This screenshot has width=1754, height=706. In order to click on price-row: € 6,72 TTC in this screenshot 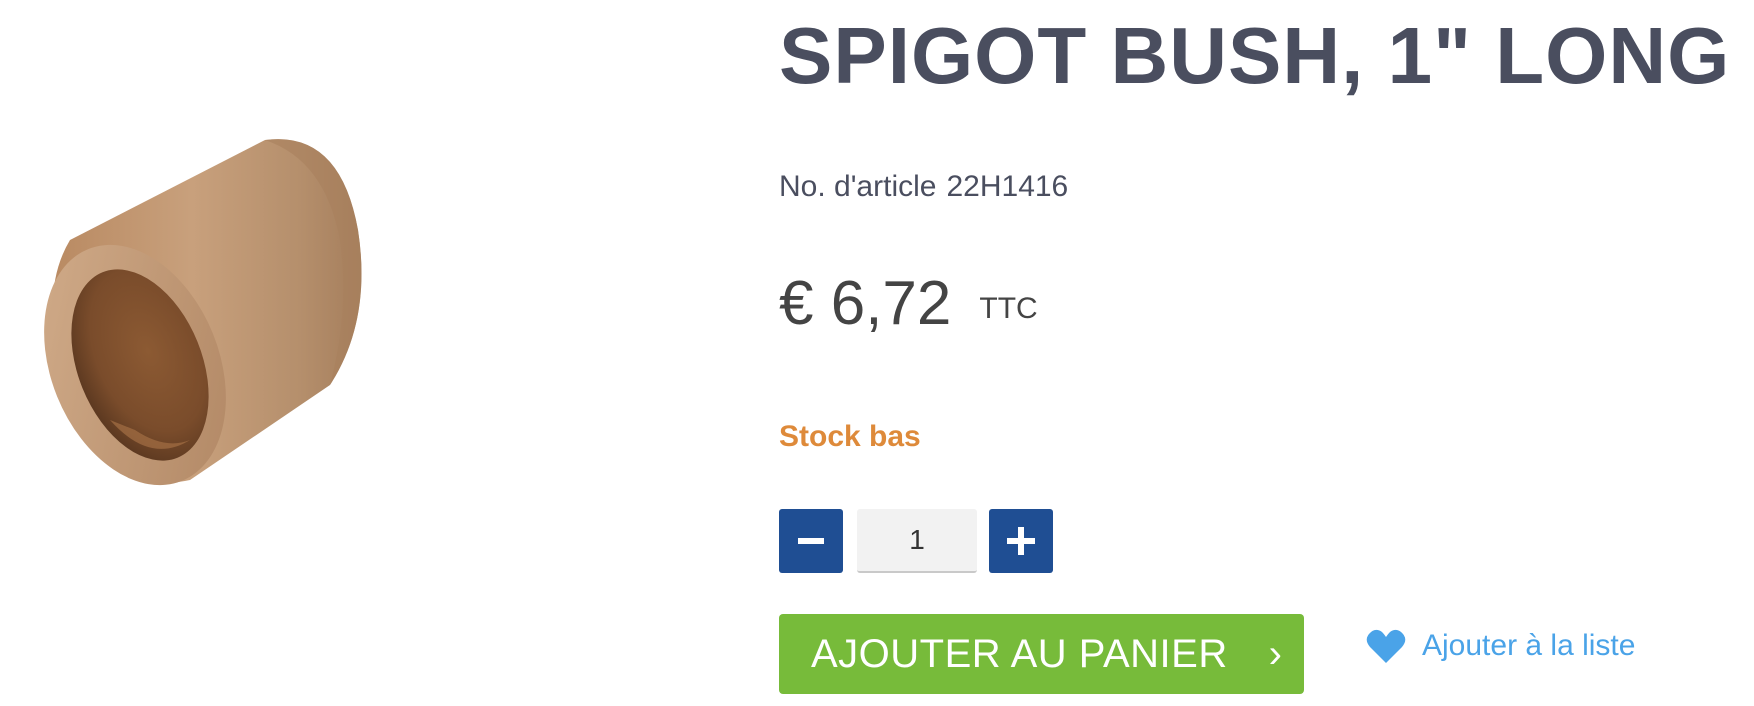, I will do `click(908, 303)`.